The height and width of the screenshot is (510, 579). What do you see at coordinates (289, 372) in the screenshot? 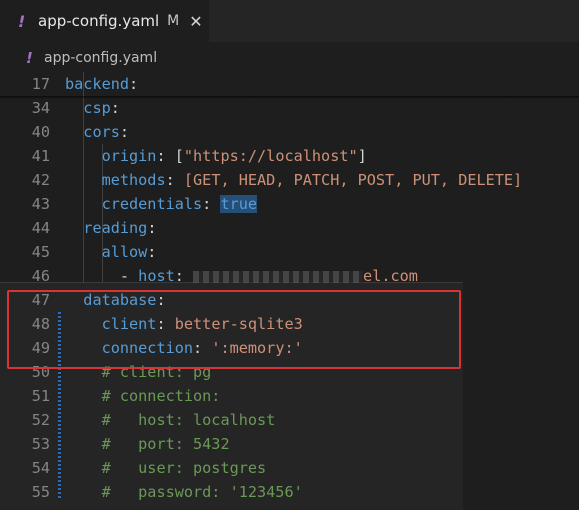
I see `code-line: 50 # client: pg` at bounding box center [289, 372].